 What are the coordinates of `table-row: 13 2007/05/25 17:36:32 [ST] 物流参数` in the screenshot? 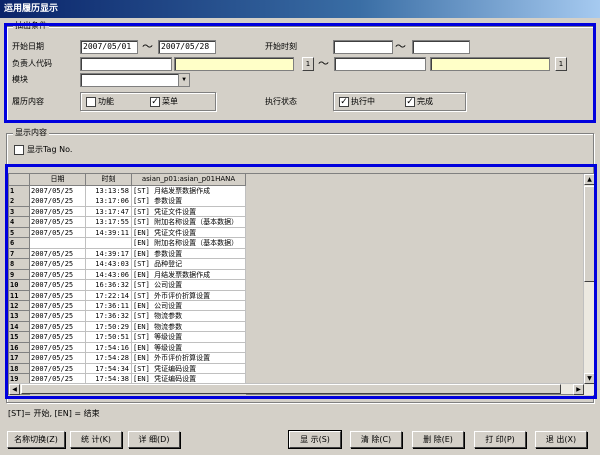 It's located at (127, 316).